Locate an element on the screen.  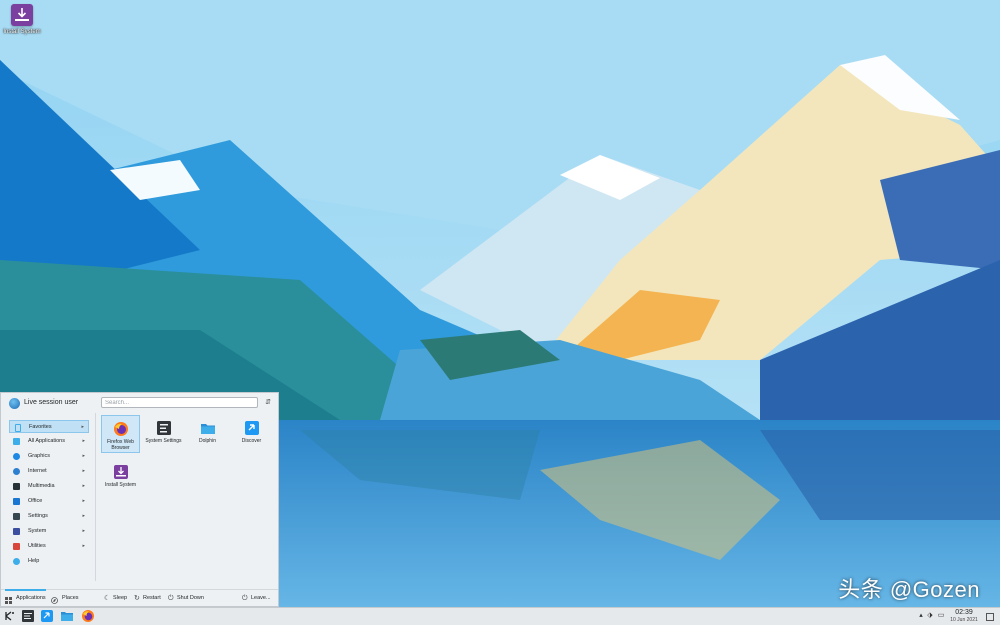
app-label: Firefox Web Browser is located at coordinates (120, 445).